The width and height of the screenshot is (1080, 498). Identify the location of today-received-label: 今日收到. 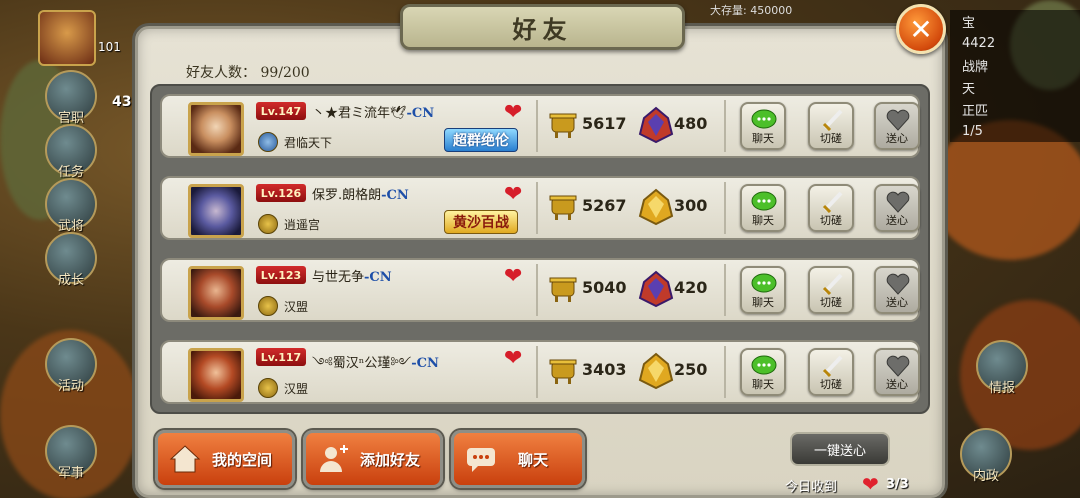
(811, 487).